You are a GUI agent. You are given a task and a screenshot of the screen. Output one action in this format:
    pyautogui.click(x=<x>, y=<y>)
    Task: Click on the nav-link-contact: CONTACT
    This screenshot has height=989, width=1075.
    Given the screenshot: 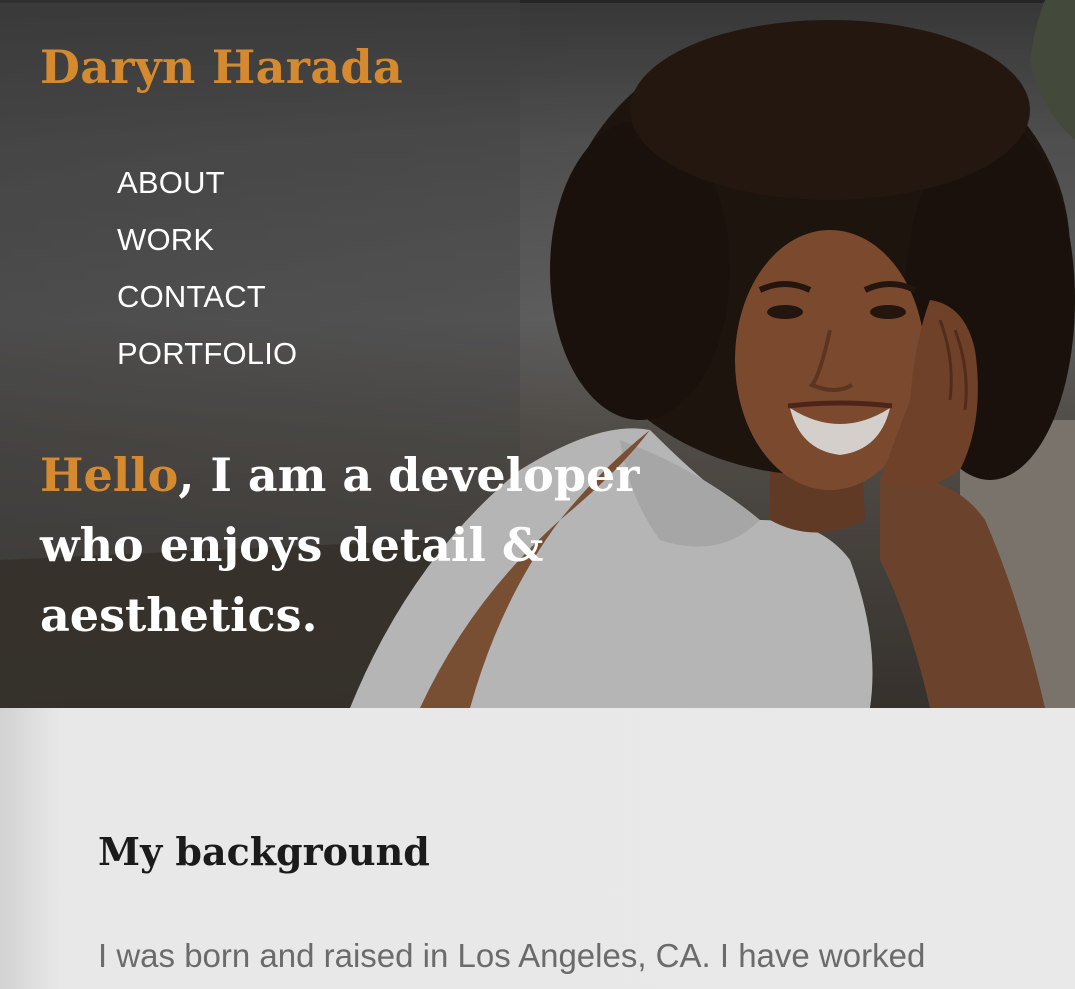 What is the action you would take?
    pyautogui.click(x=191, y=297)
    